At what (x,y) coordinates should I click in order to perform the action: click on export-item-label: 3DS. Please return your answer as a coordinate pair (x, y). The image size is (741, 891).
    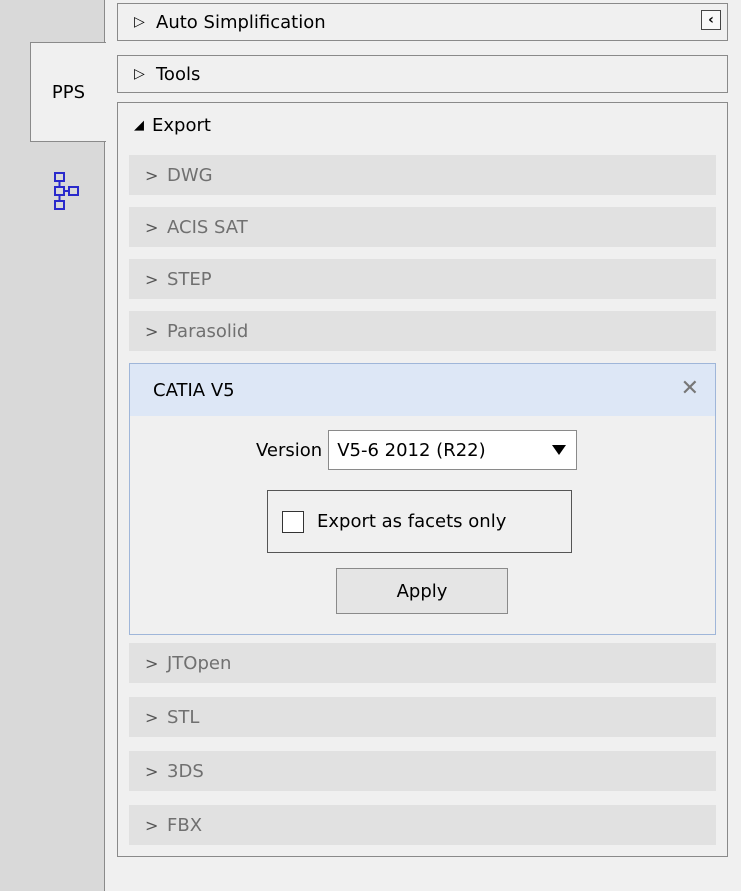
    Looking at the image, I should click on (185, 771).